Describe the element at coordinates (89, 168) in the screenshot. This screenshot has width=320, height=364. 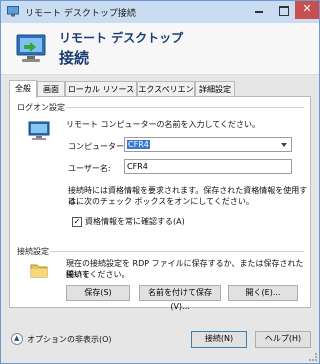
I see `user-label: ユーザー名:` at that location.